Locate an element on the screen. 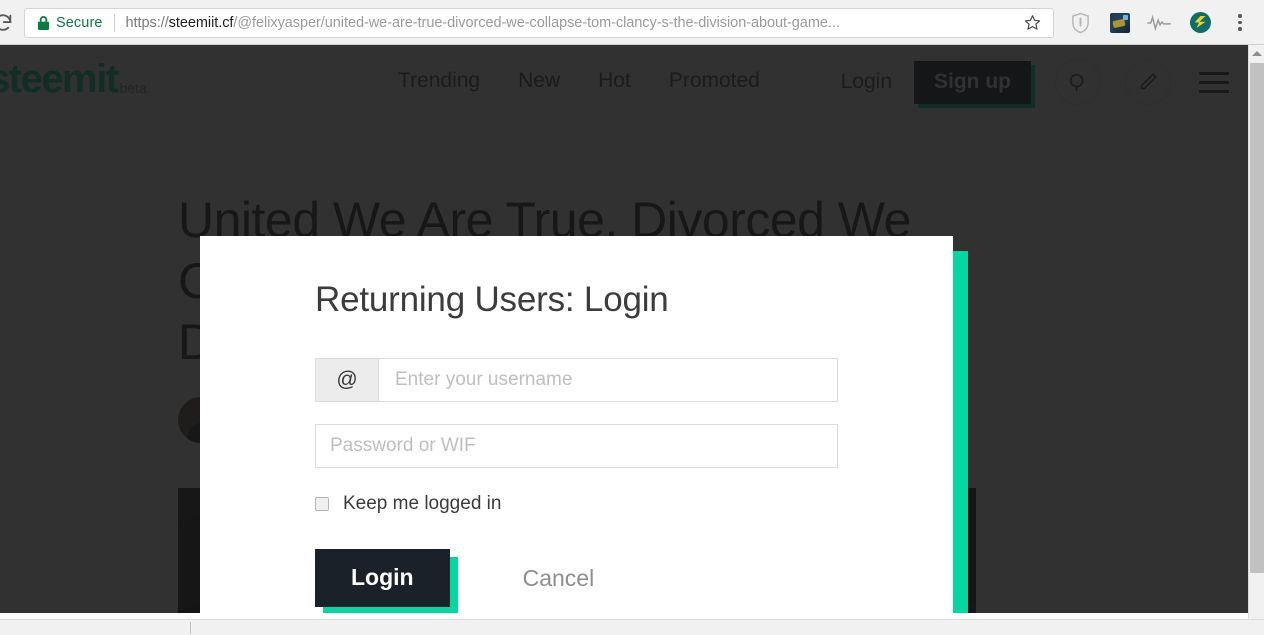  username-input is located at coordinates (608, 380).